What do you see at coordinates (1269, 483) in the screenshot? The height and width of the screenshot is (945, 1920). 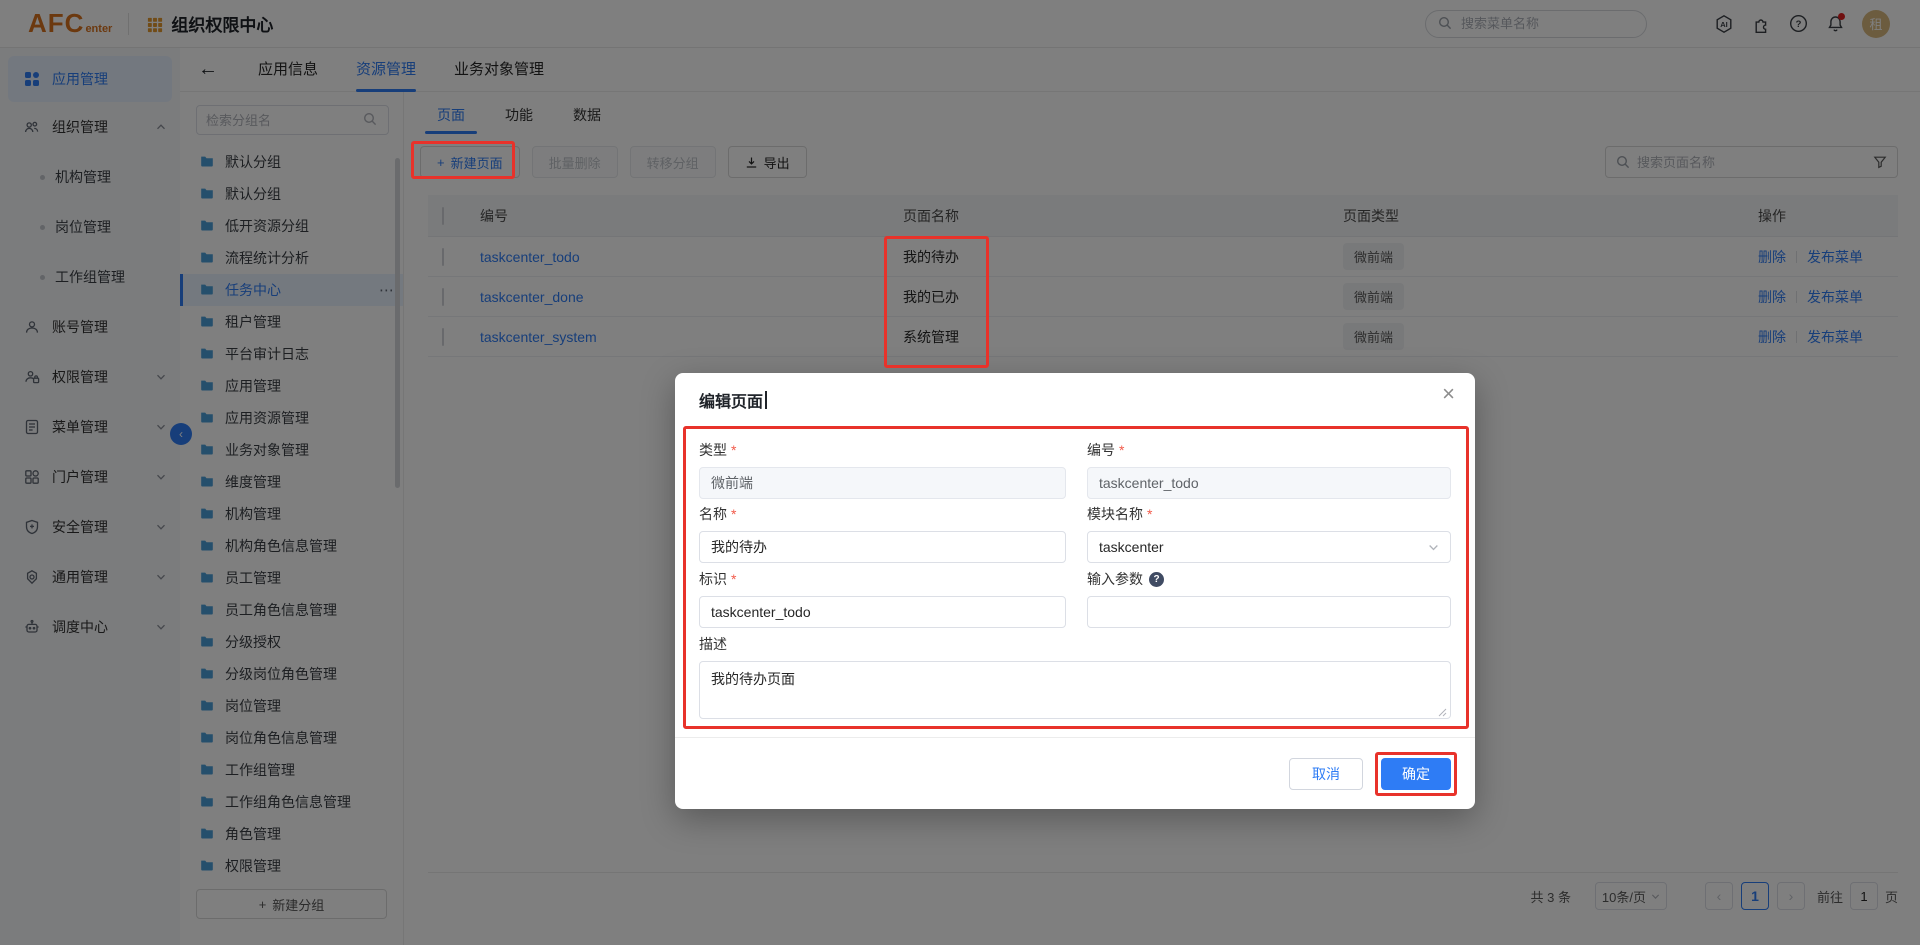 I see `code-field` at bounding box center [1269, 483].